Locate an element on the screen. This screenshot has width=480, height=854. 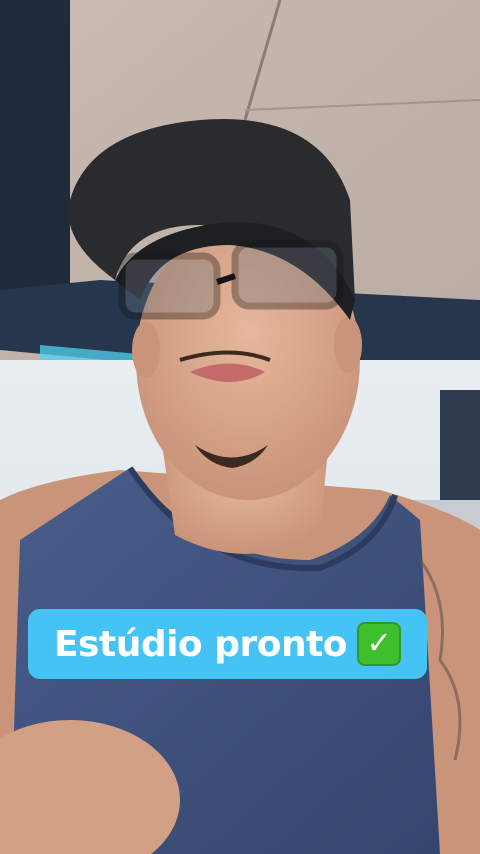
caption-text: Estúdio pronto is located at coordinates (200, 644).